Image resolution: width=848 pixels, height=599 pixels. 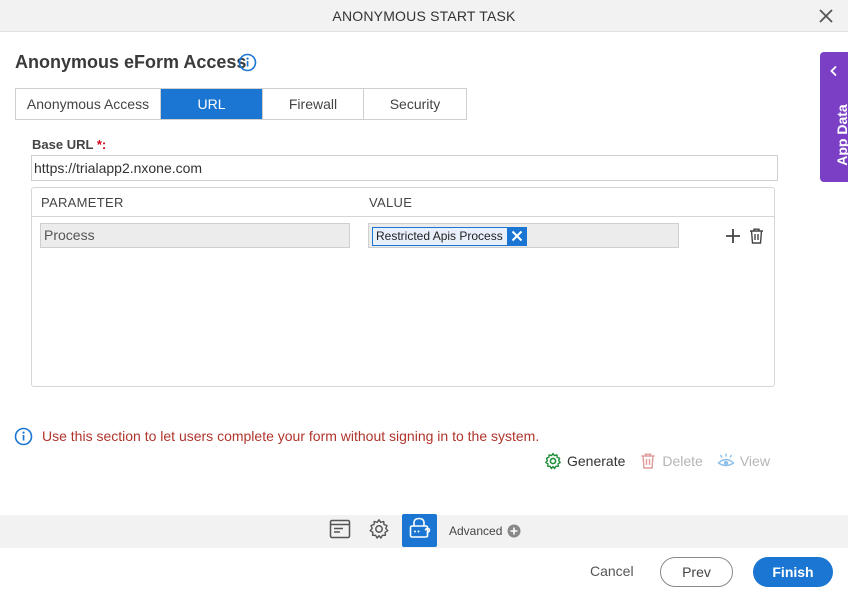 I want to click on lock-icon, so click(x=420, y=530).